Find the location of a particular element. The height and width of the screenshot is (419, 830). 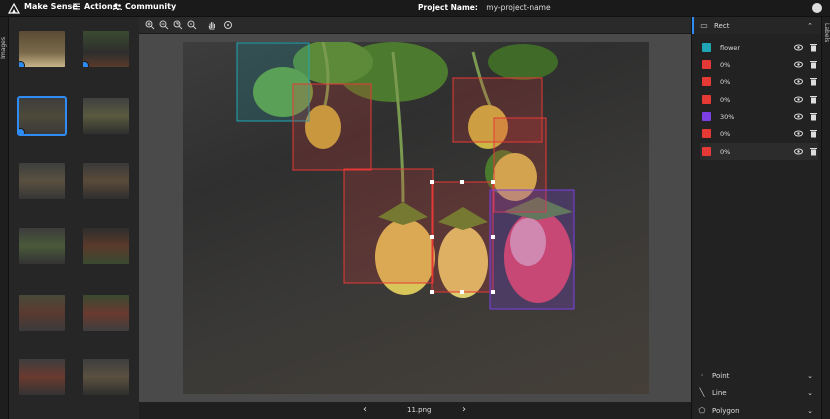

github-icon is located at coordinates (817, 8).